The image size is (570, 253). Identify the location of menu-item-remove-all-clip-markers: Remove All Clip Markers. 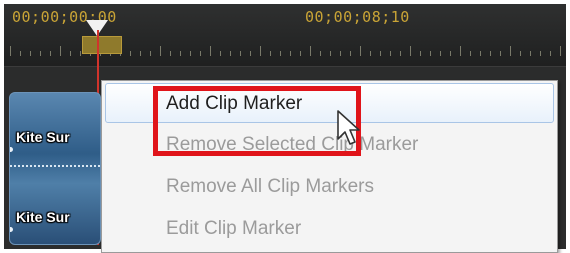
(329, 187).